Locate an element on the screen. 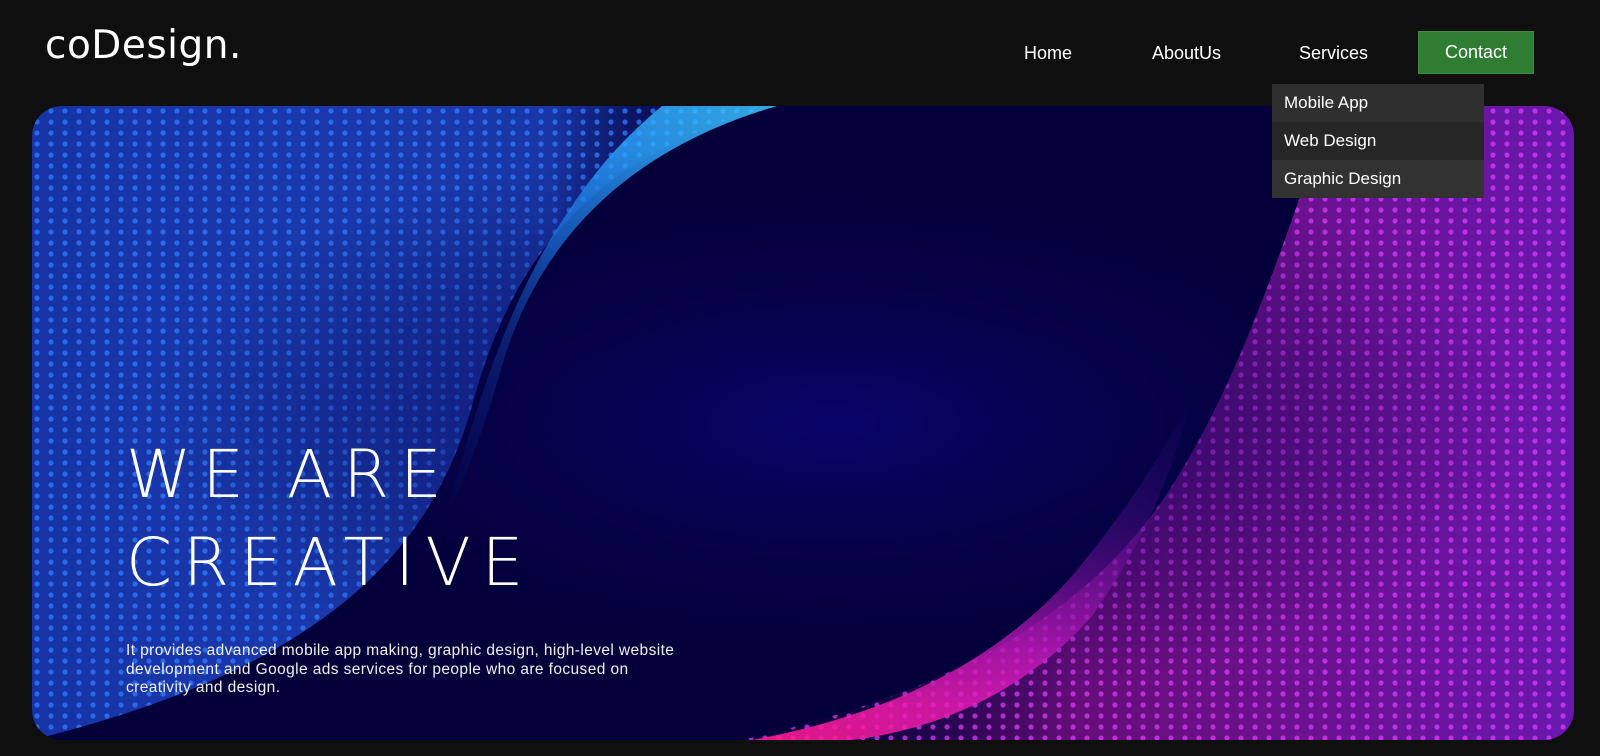  nav-link-services: Services is located at coordinates (1333, 53).